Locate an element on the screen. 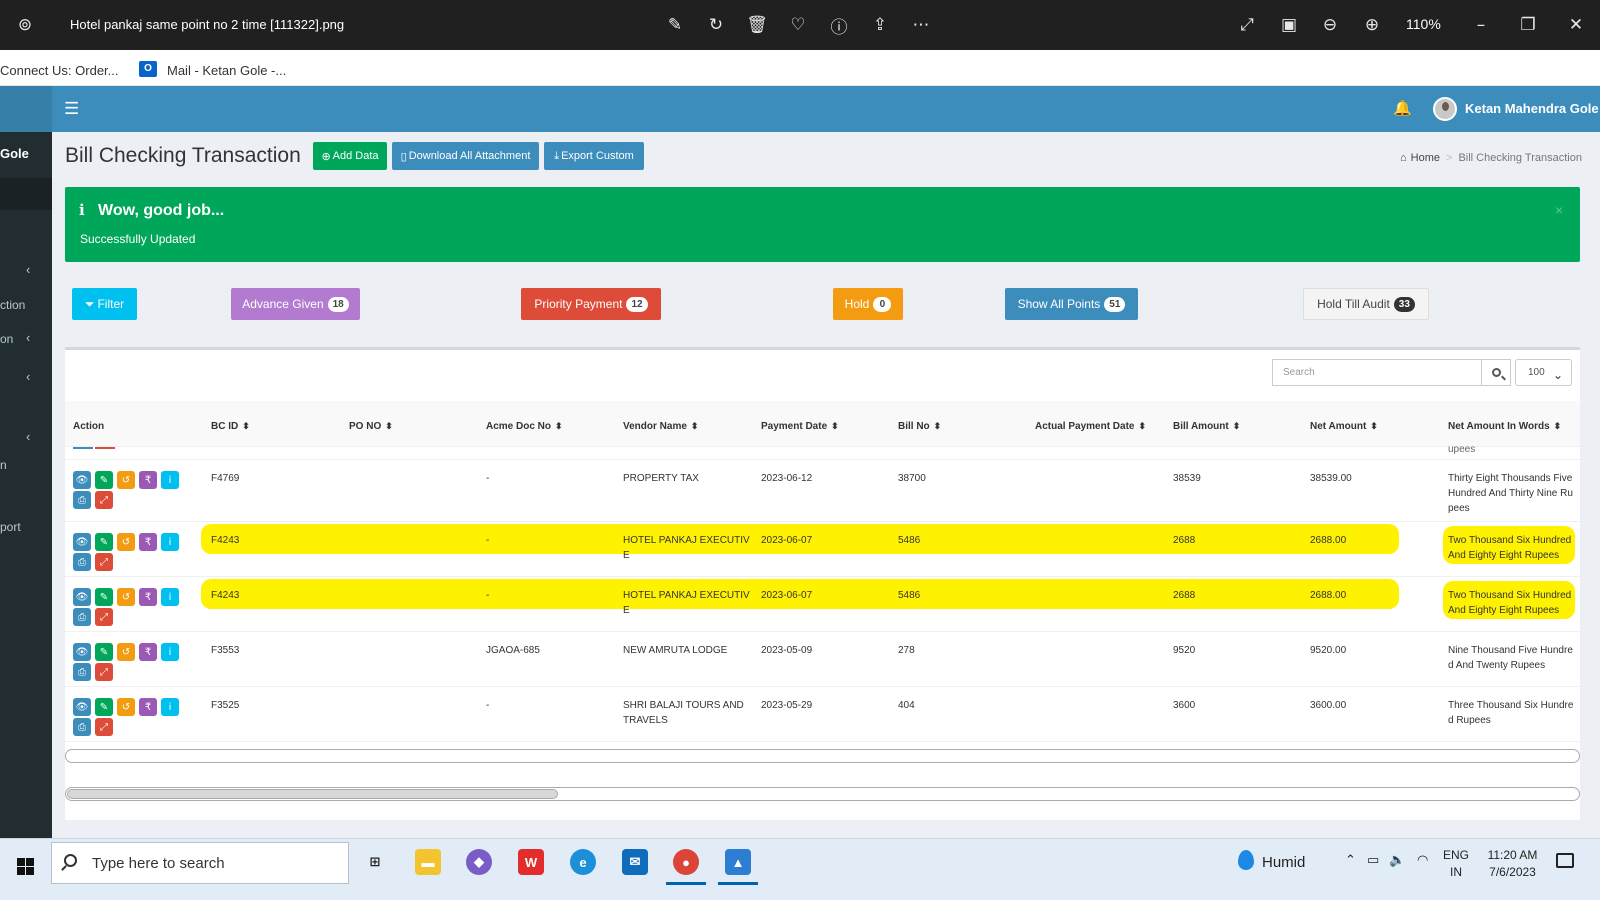 The width and height of the screenshot is (1600, 900). col-bill-amount: Bill Amount ⬍ is located at coordinates (1206, 426).